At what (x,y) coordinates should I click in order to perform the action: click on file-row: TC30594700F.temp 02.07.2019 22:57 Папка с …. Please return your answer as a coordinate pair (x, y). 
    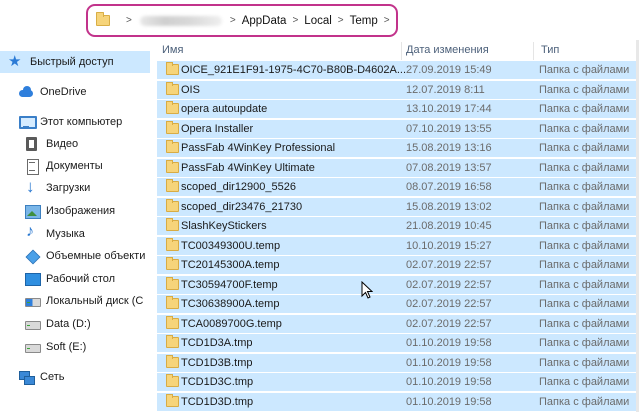
    Looking at the image, I should click on (398, 284).